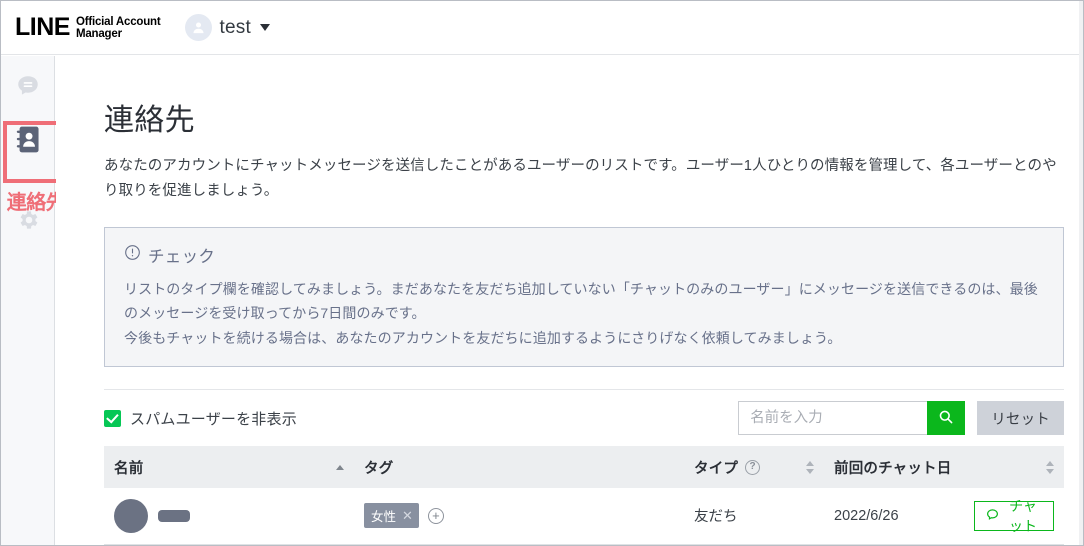 The height and width of the screenshot is (546, 1084). I want to click on contact-book-icon, so click(28, 142).